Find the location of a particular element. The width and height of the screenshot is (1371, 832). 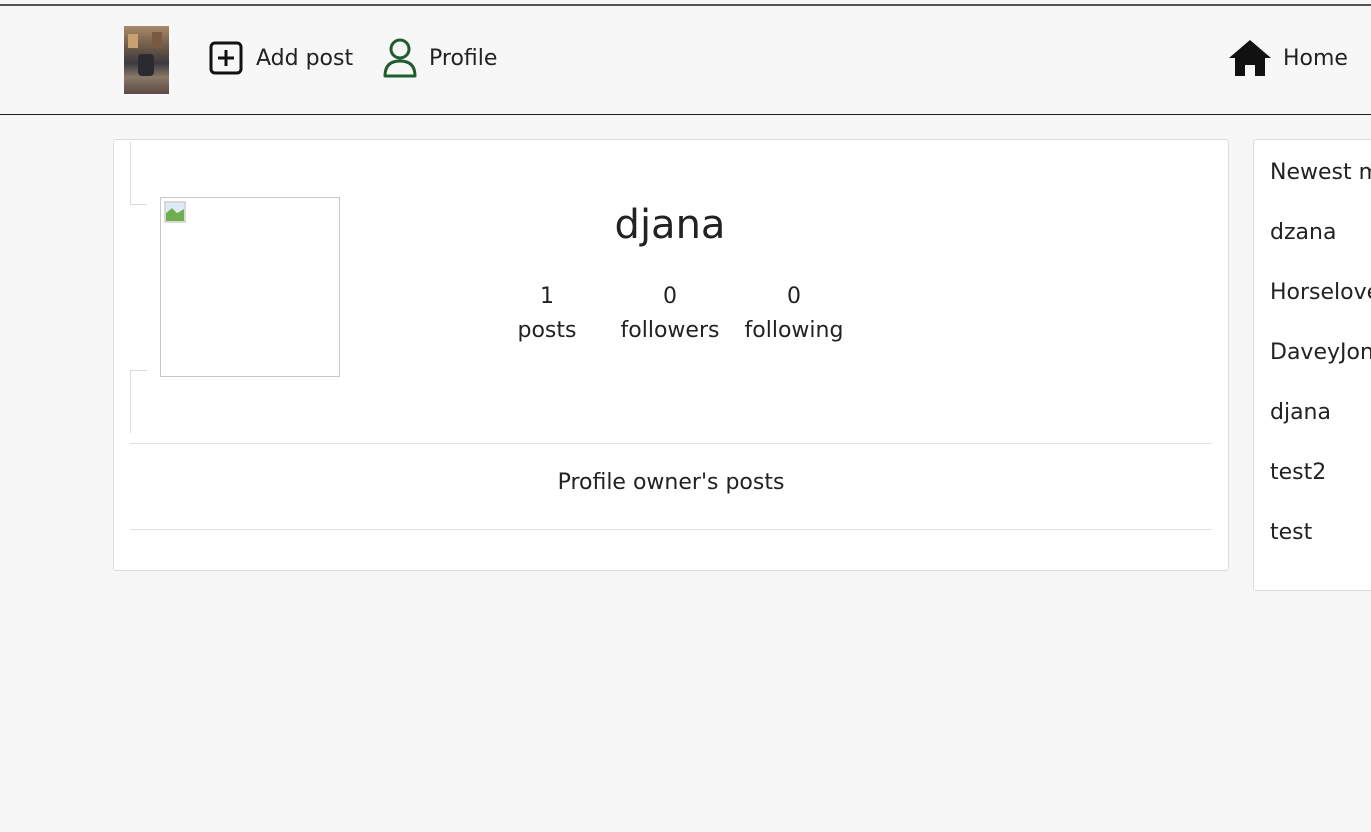

followers-count: 0 is located at coordinates (670, 296).